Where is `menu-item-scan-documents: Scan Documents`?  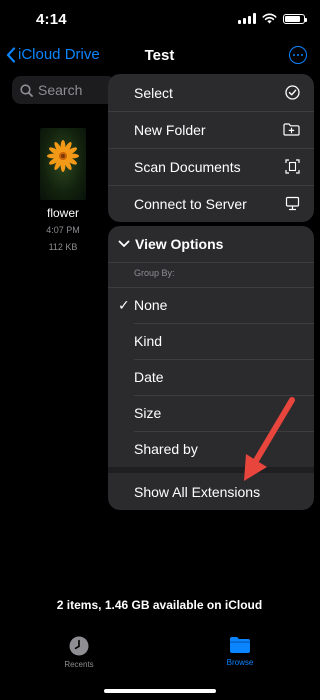
menu-item-scan-documents: Scan Documents is located at coordinates (211, 166).